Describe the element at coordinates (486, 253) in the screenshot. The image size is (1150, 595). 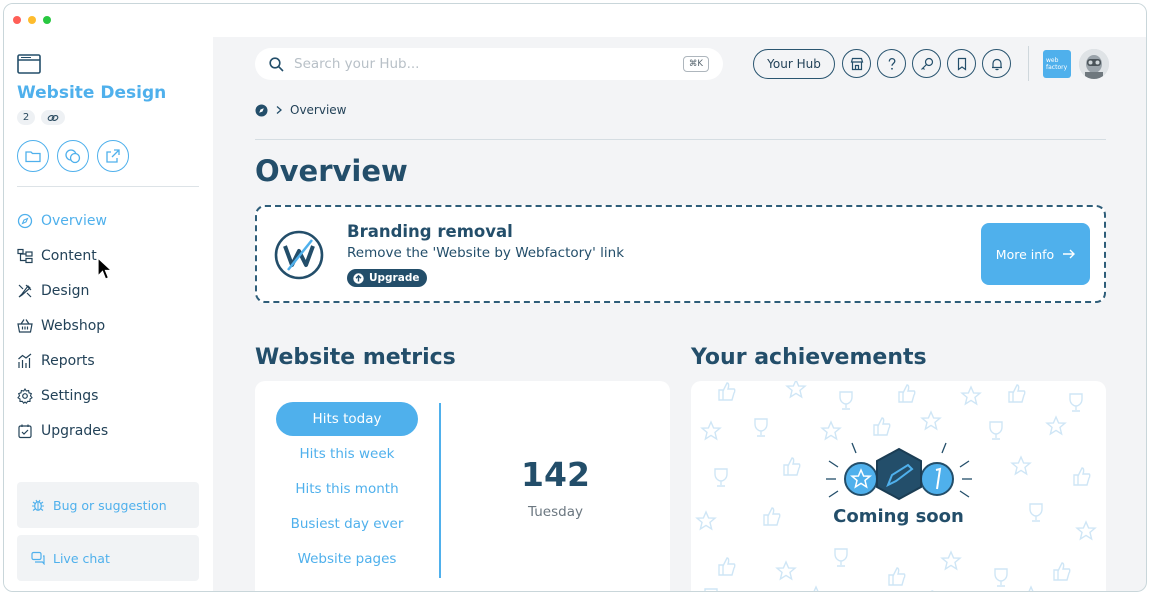
I see `promo-subtitle: Remove the 'Website by Webfactory' link` at that location.